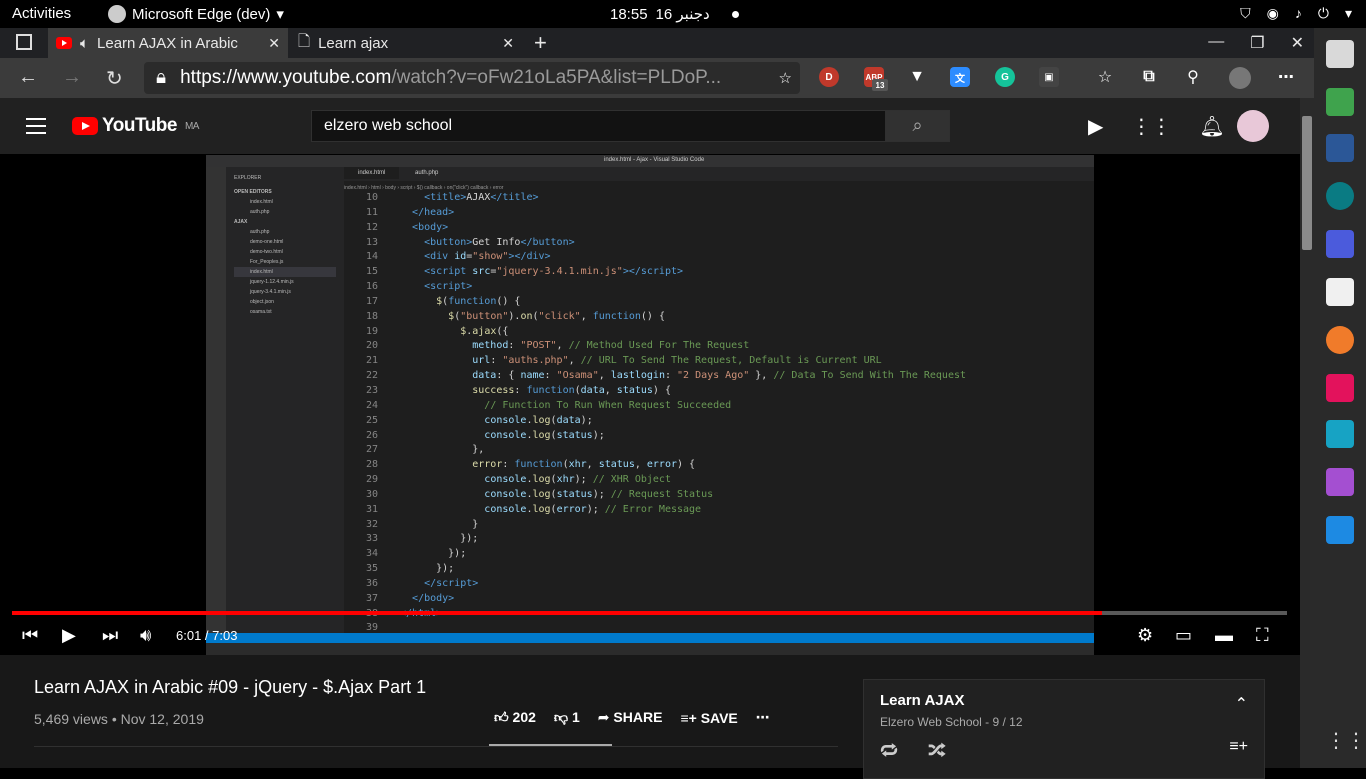  Describe the element at coordinates (829, 77) in the screenshot. I see `extension-d-icon: D` at that location.